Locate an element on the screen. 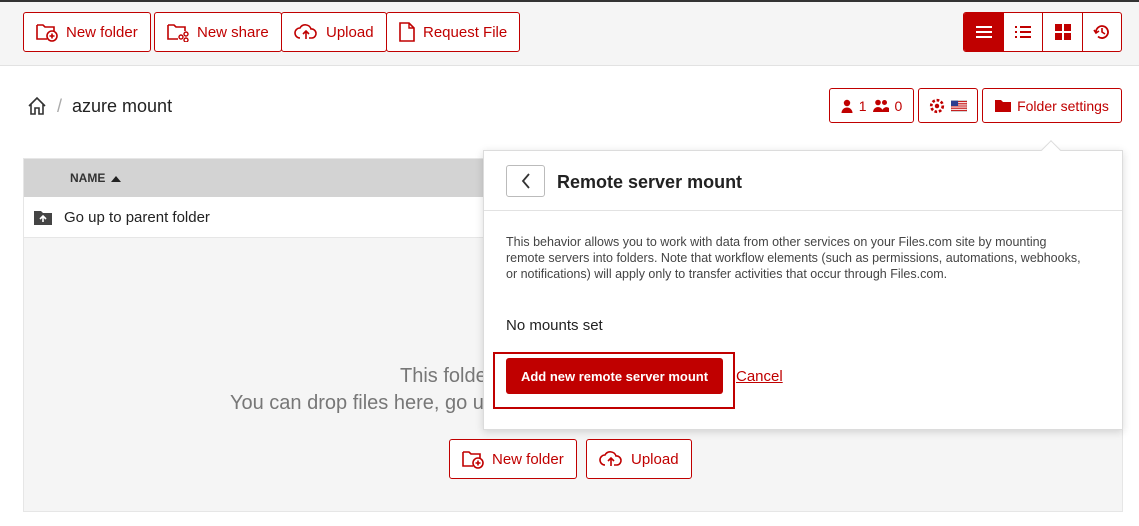 The height and width of the screenshot is (526, 1139). view-mode-group is located at coordinates (1042, 32).